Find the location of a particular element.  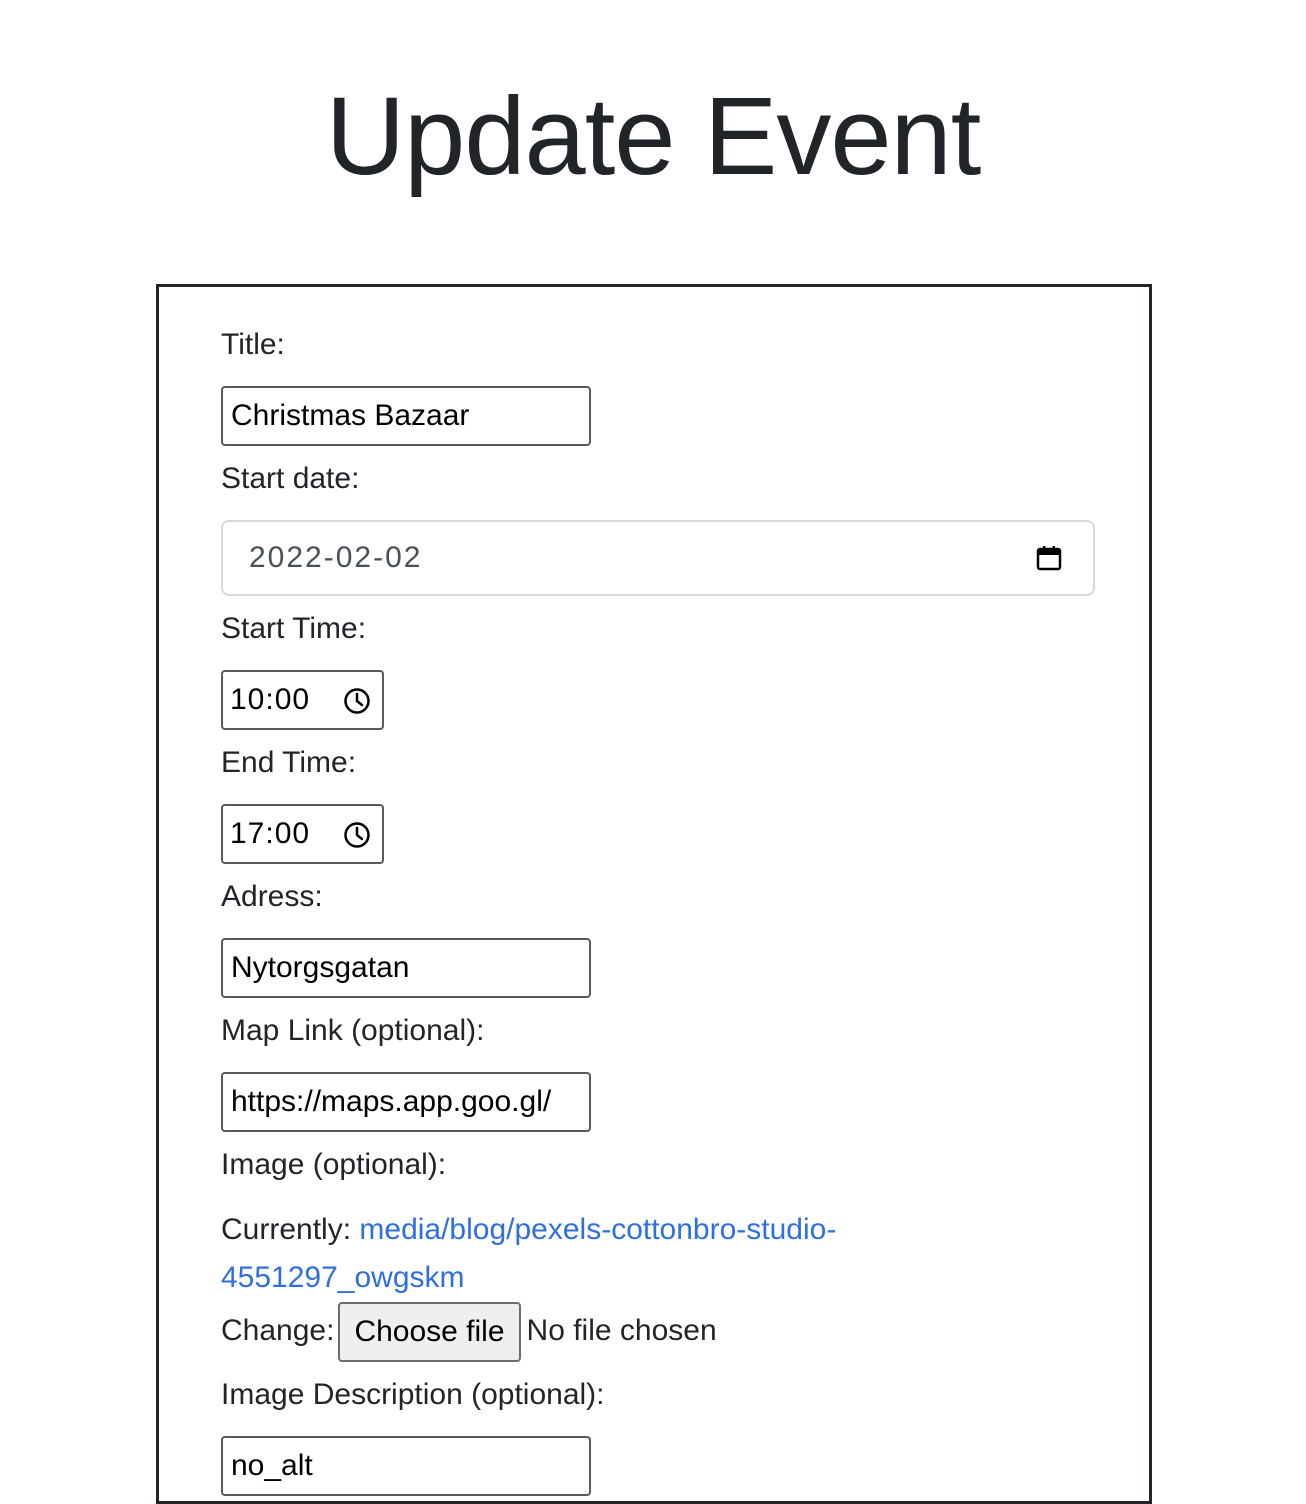

title-input: Christmas Bazaar is located at coordinates (406, 416).